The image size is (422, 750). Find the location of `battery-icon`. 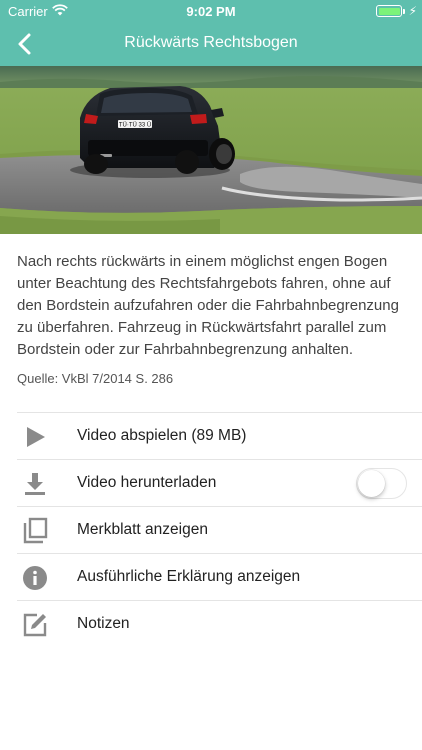

battery-icon is located at coordinates (389, 11).